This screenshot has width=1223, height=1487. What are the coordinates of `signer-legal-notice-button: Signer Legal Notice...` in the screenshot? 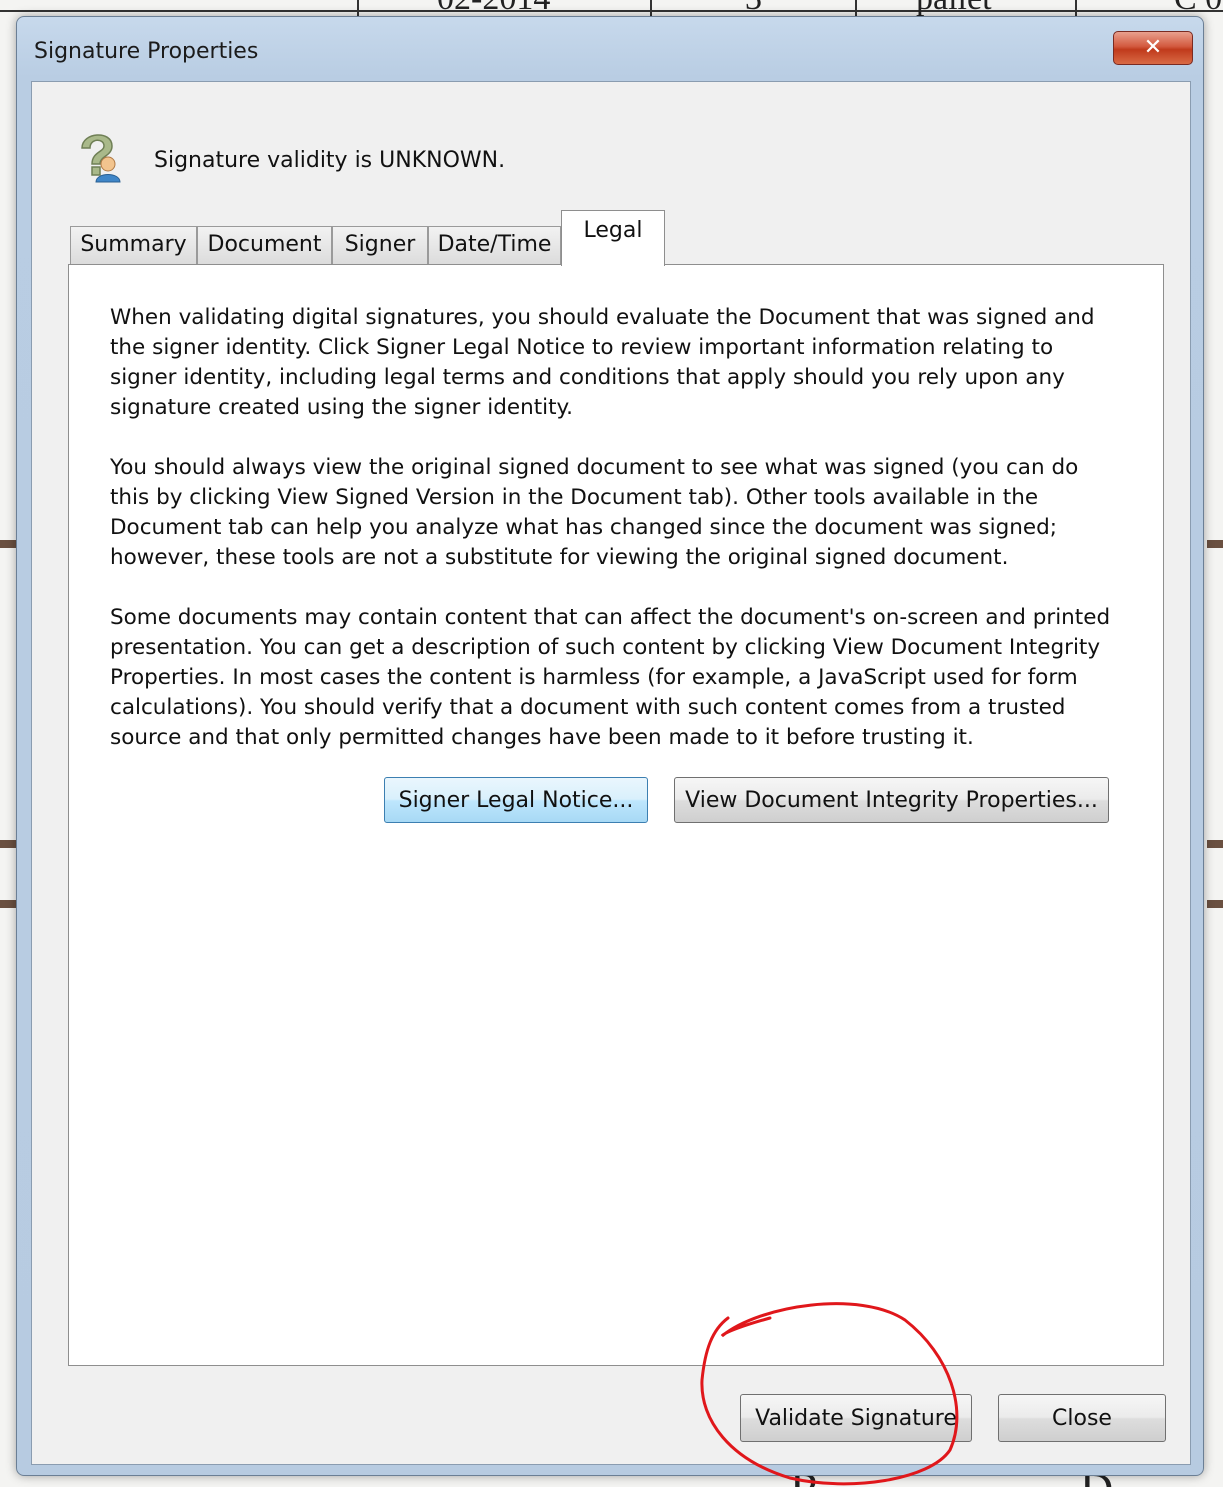 It's located at (516, 800).